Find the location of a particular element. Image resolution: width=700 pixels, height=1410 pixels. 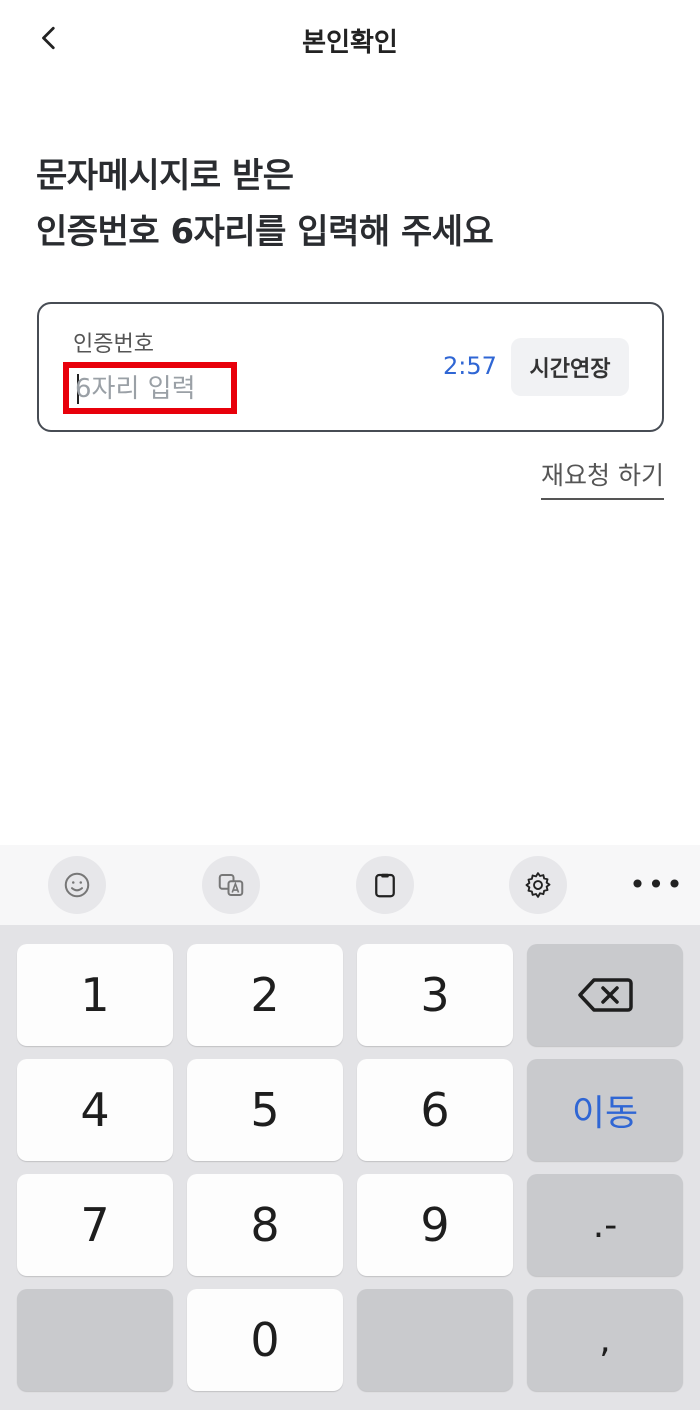

page-title: 본인확인 is located at coordinates (350, 43).